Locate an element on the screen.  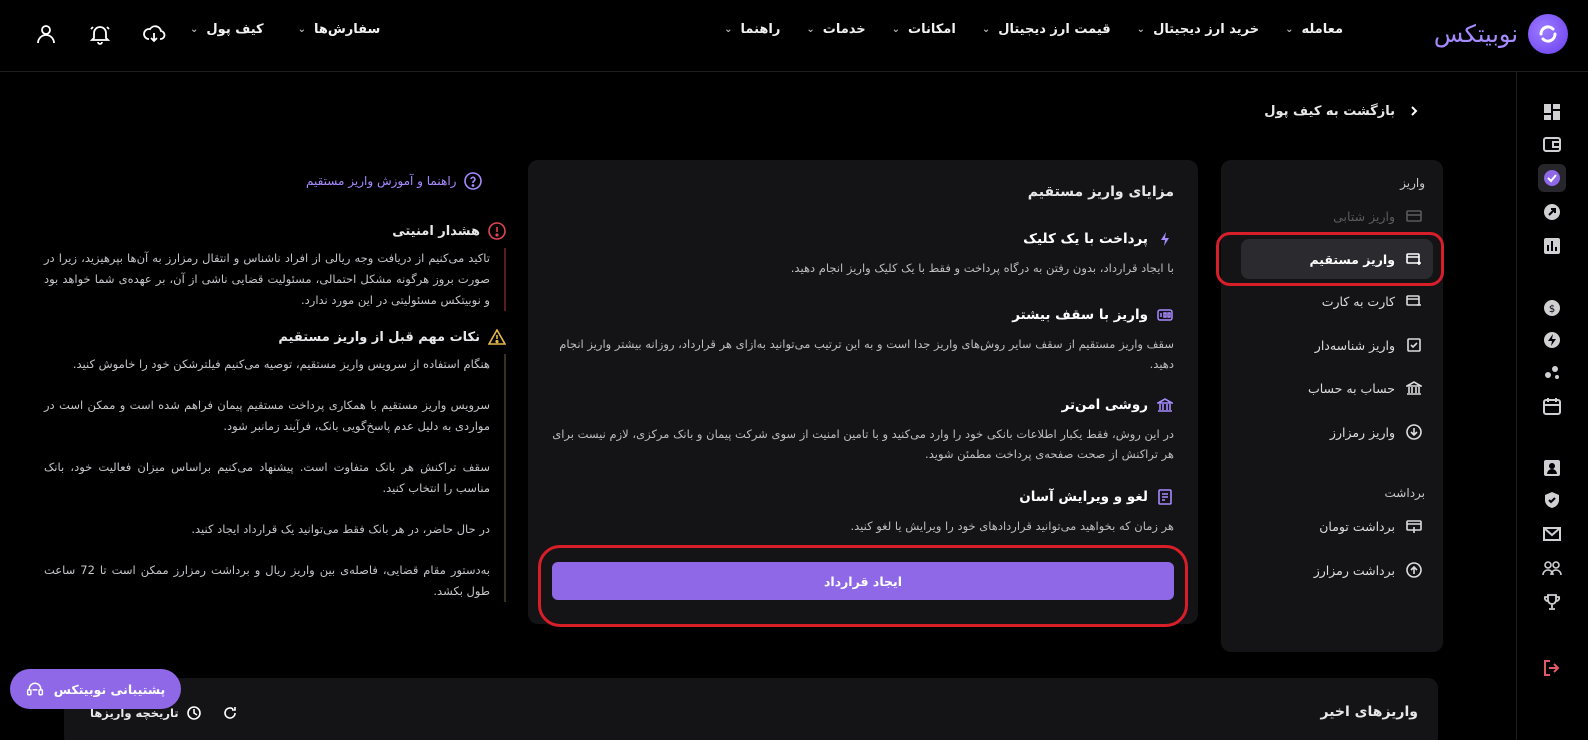
highlight-ring-direct-deposit is located at coordinates (1330, 259).